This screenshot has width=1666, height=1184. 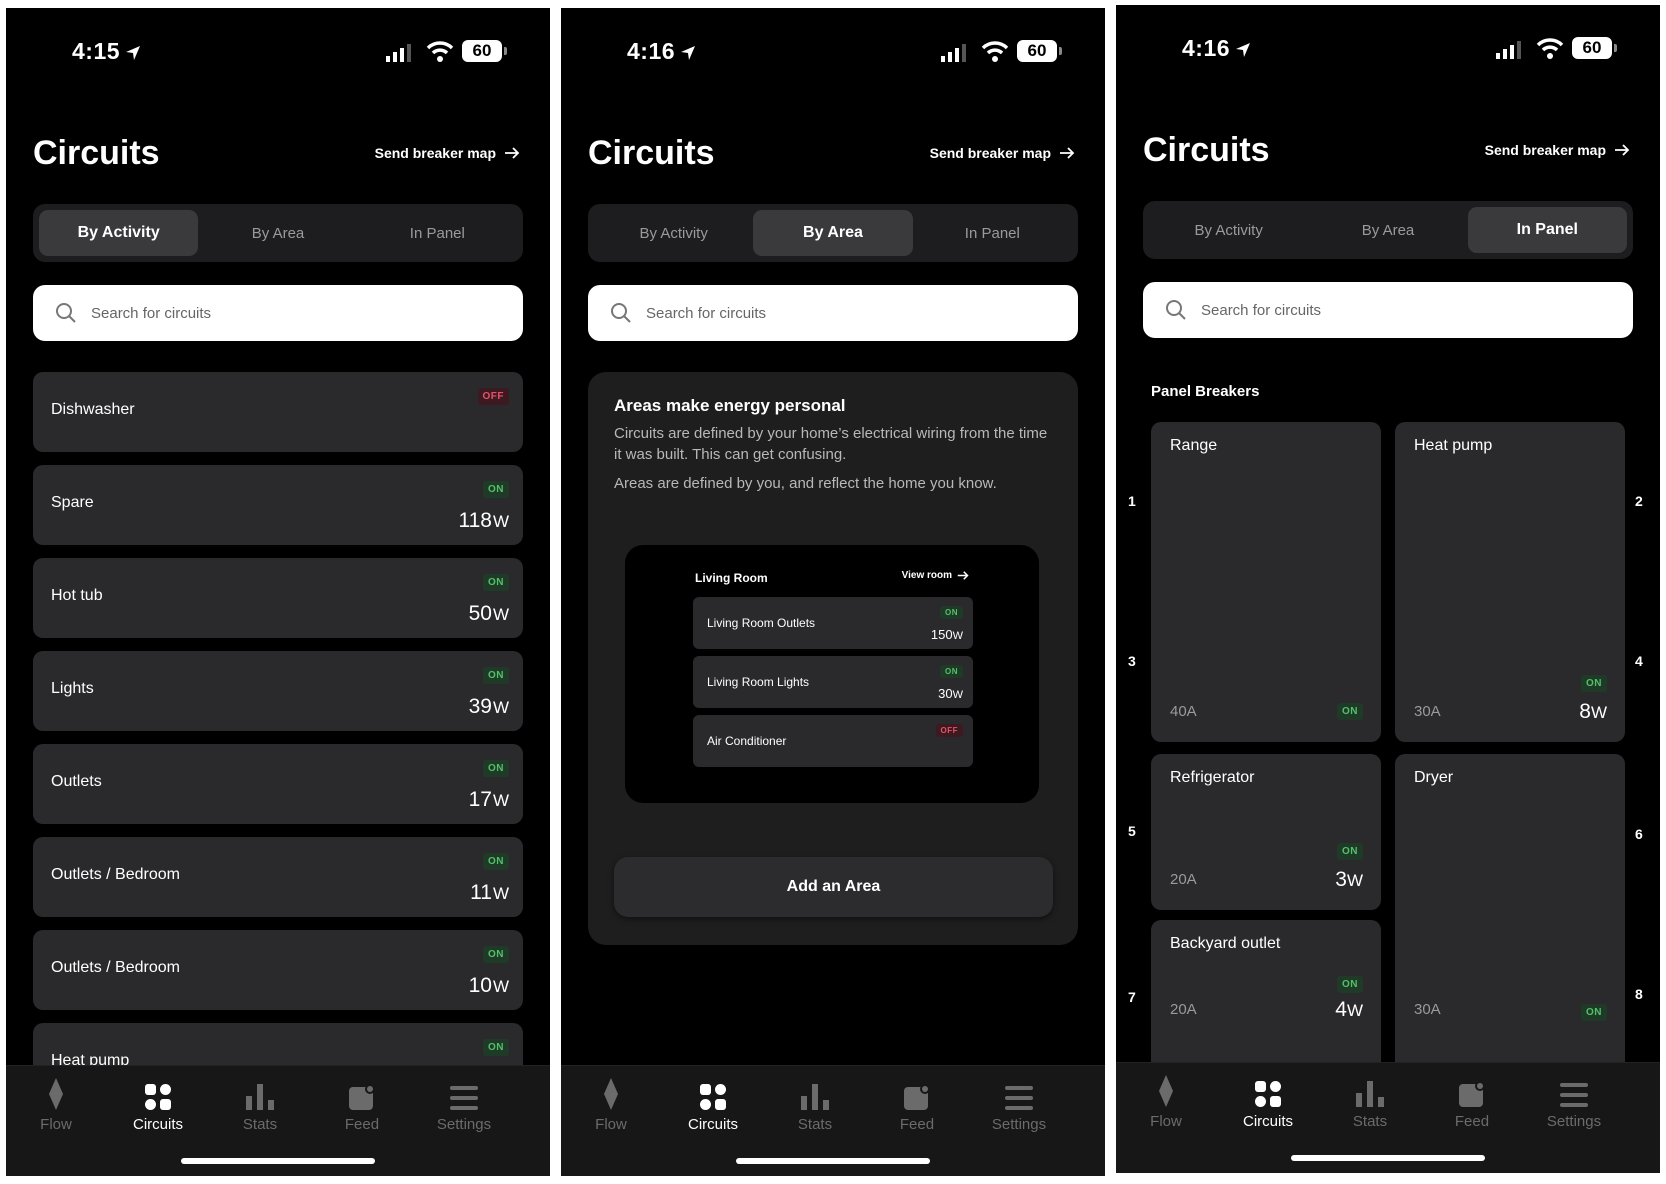 What do you see at coordinates (1183, 1009) in the screenshot?
I see `breaker-amperage: 20A` at bounding box center [1183, 1009].